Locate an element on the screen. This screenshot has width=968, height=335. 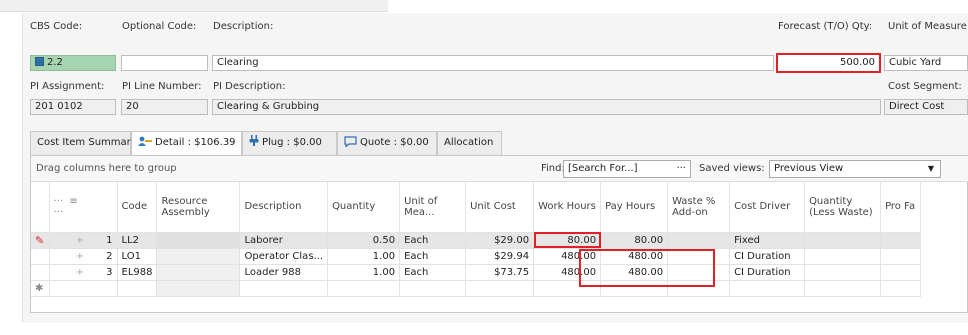
cell-code: LO1 is located at coordinates (137, 256).